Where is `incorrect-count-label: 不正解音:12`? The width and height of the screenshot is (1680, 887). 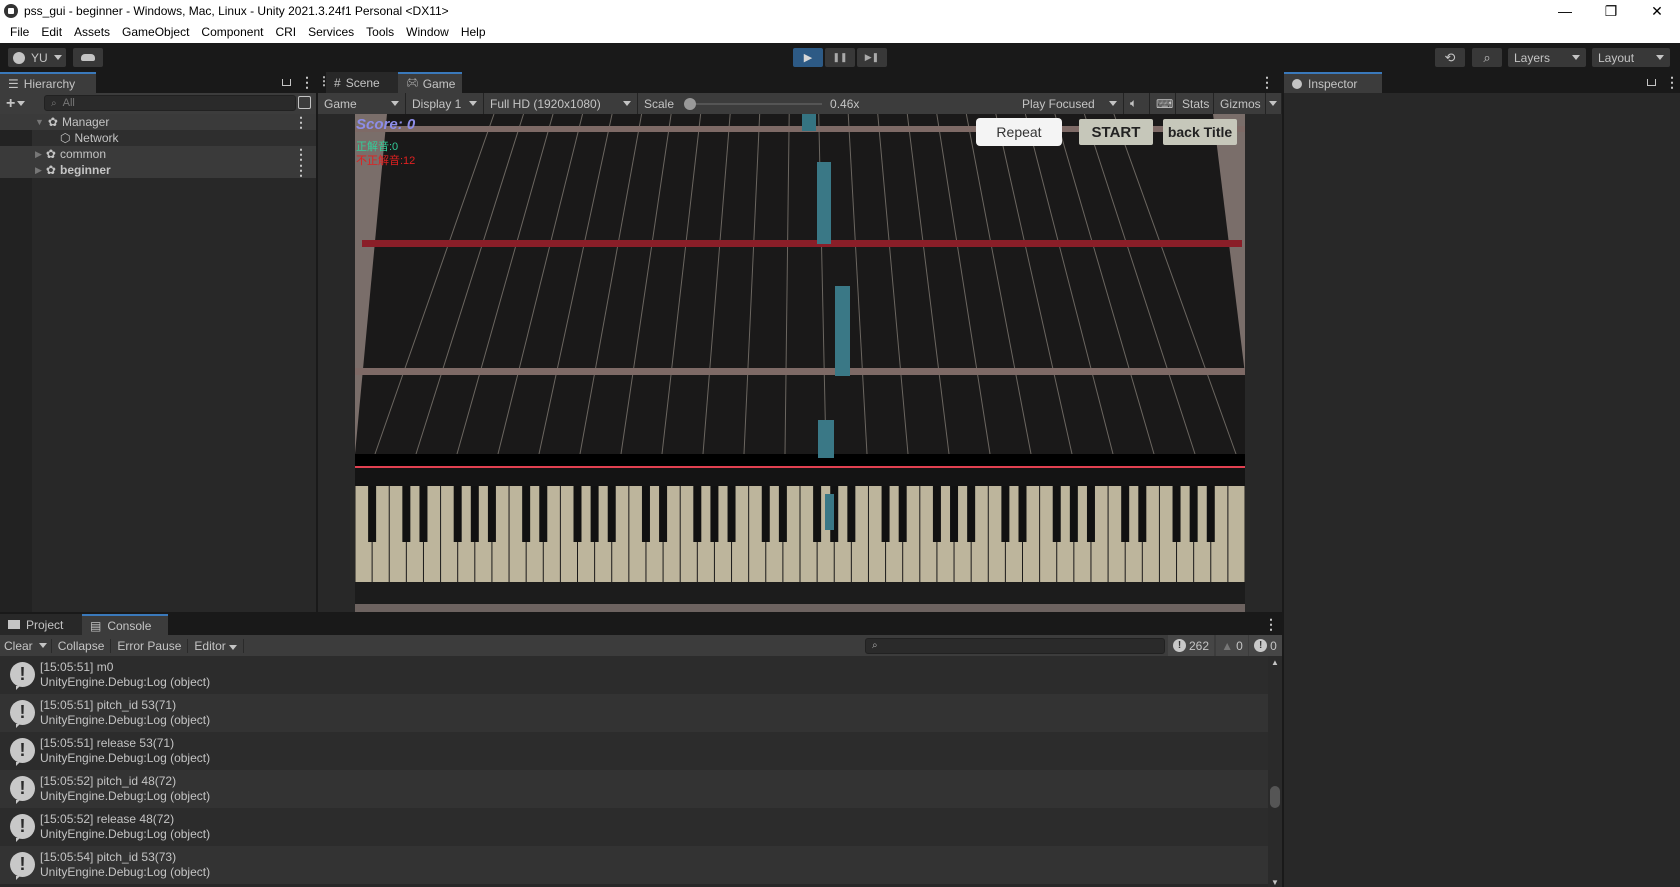
incorrect-count-label: 不正解音:12 is located at coordinates (386, 161).